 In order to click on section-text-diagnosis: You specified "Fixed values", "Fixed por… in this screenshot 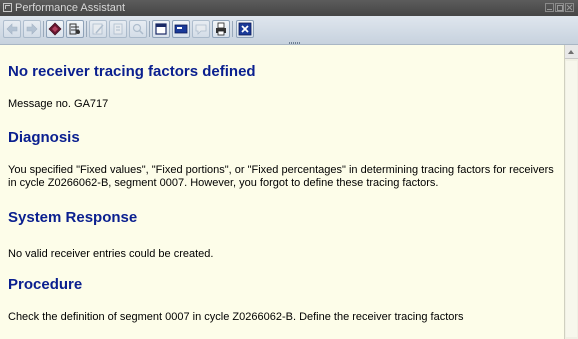, I will do `click(281, 176)`.